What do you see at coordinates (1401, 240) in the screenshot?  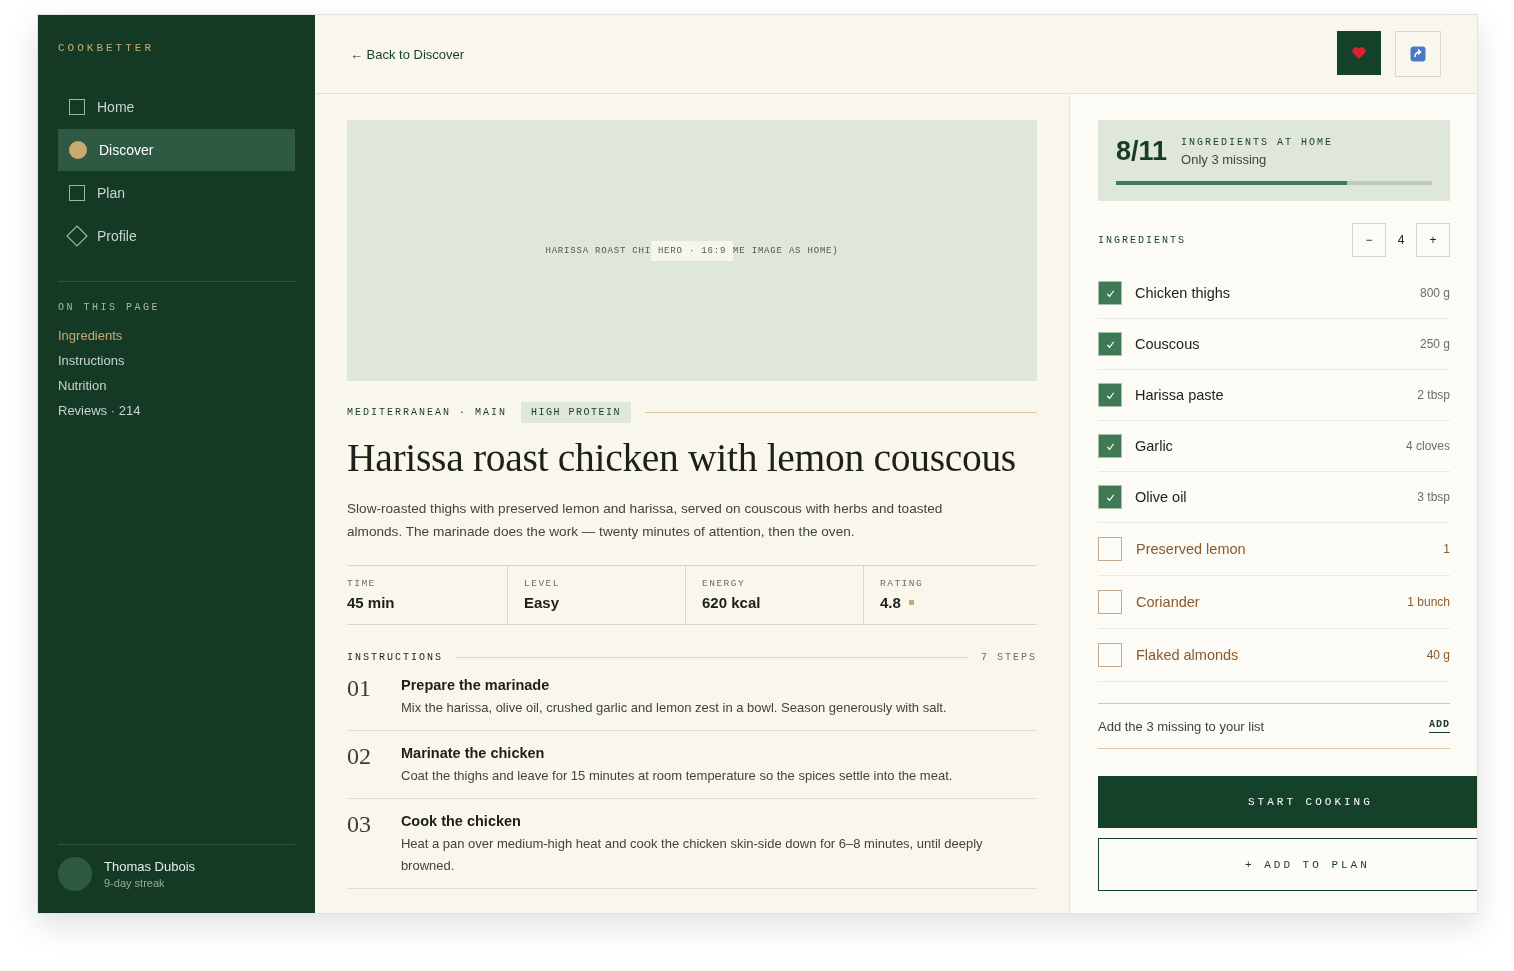 I see `servings-count: 4` at bounding box center [1401, 240].